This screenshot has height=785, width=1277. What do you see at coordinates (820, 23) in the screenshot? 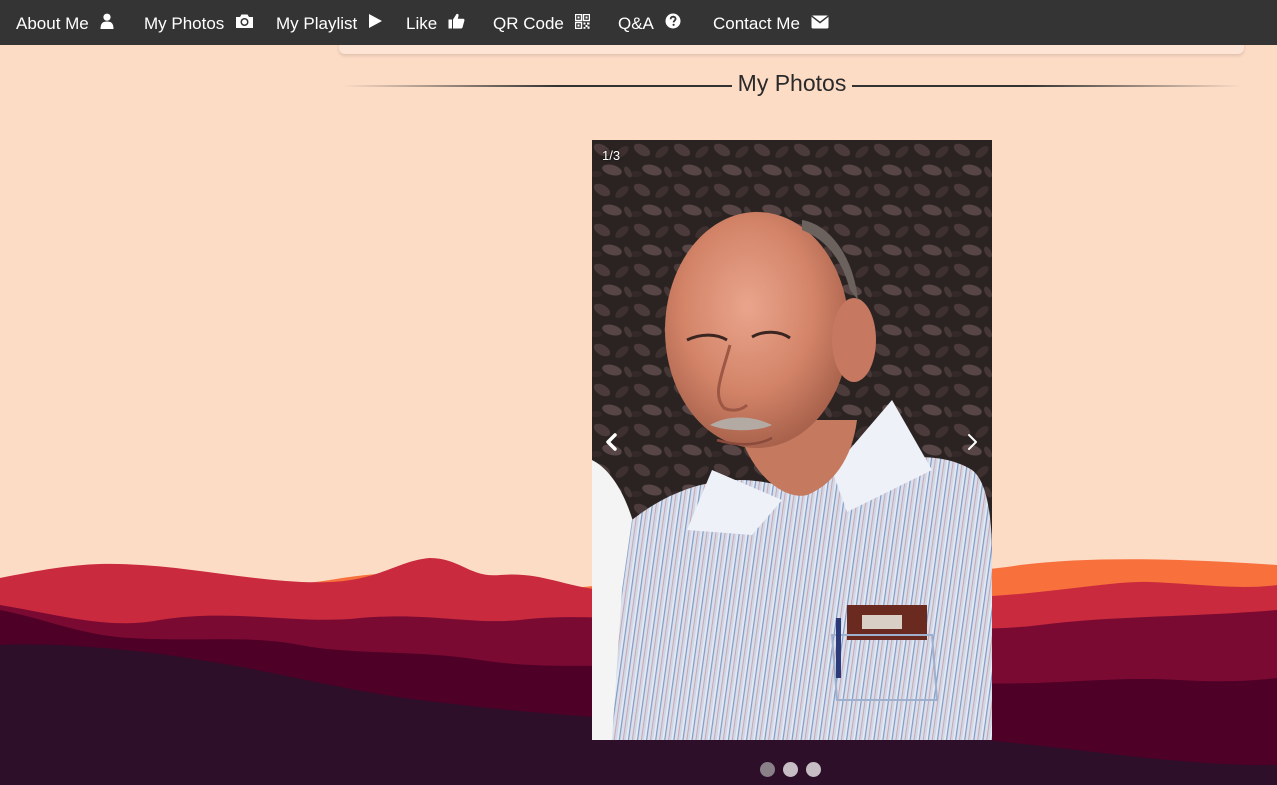
I see `envelope-icon` at bounding box center [820, 23].